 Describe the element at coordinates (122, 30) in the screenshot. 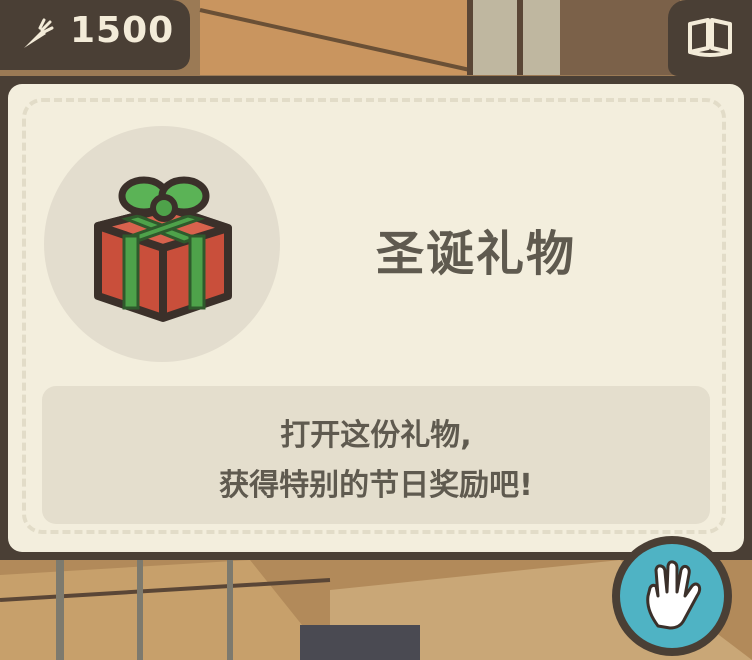

I see `currency-amount: 1500` at that location.